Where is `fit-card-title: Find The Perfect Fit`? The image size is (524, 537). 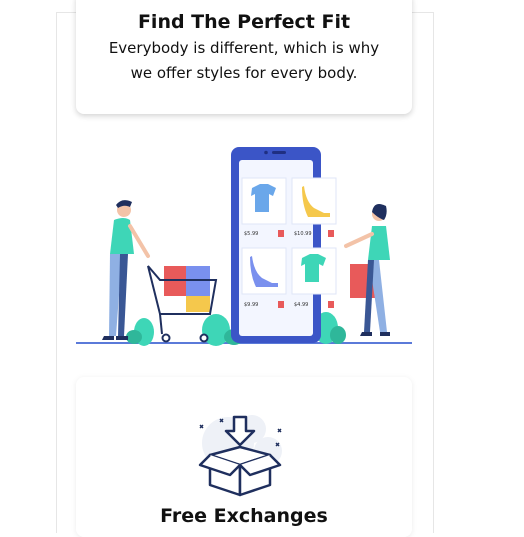 fit-card-title: Find The Perfect Fit is located at coordinates (244, 22).